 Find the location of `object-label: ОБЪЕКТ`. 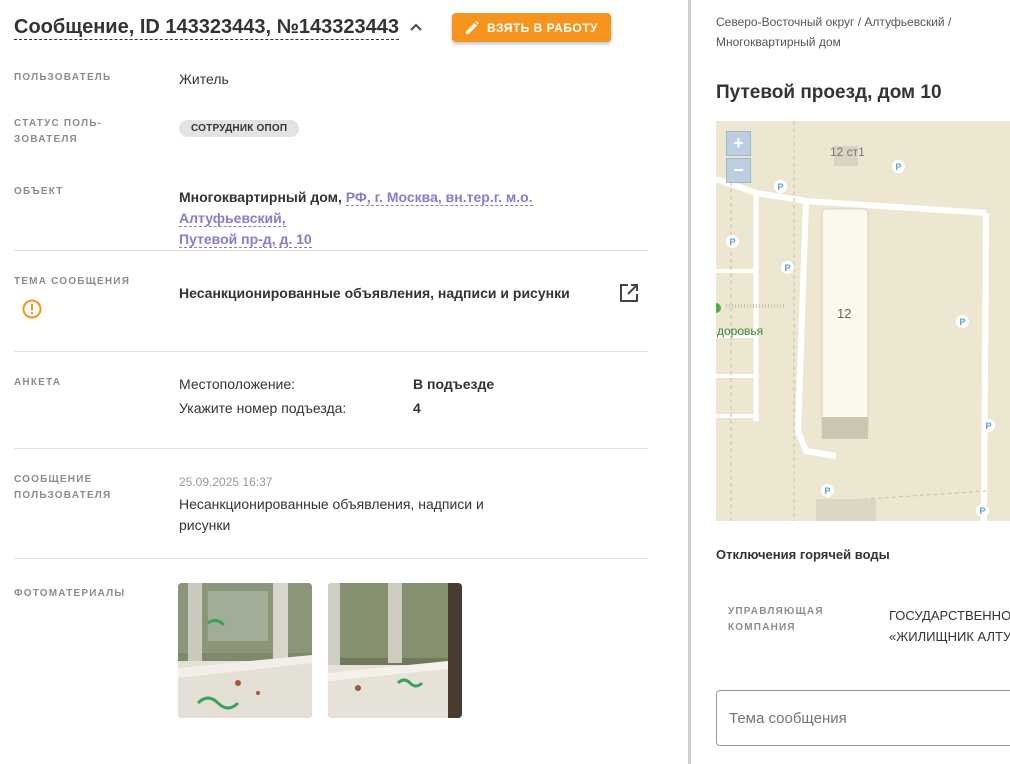

object-label: ОБЪЕКТ is located at coordinates (39, 191).